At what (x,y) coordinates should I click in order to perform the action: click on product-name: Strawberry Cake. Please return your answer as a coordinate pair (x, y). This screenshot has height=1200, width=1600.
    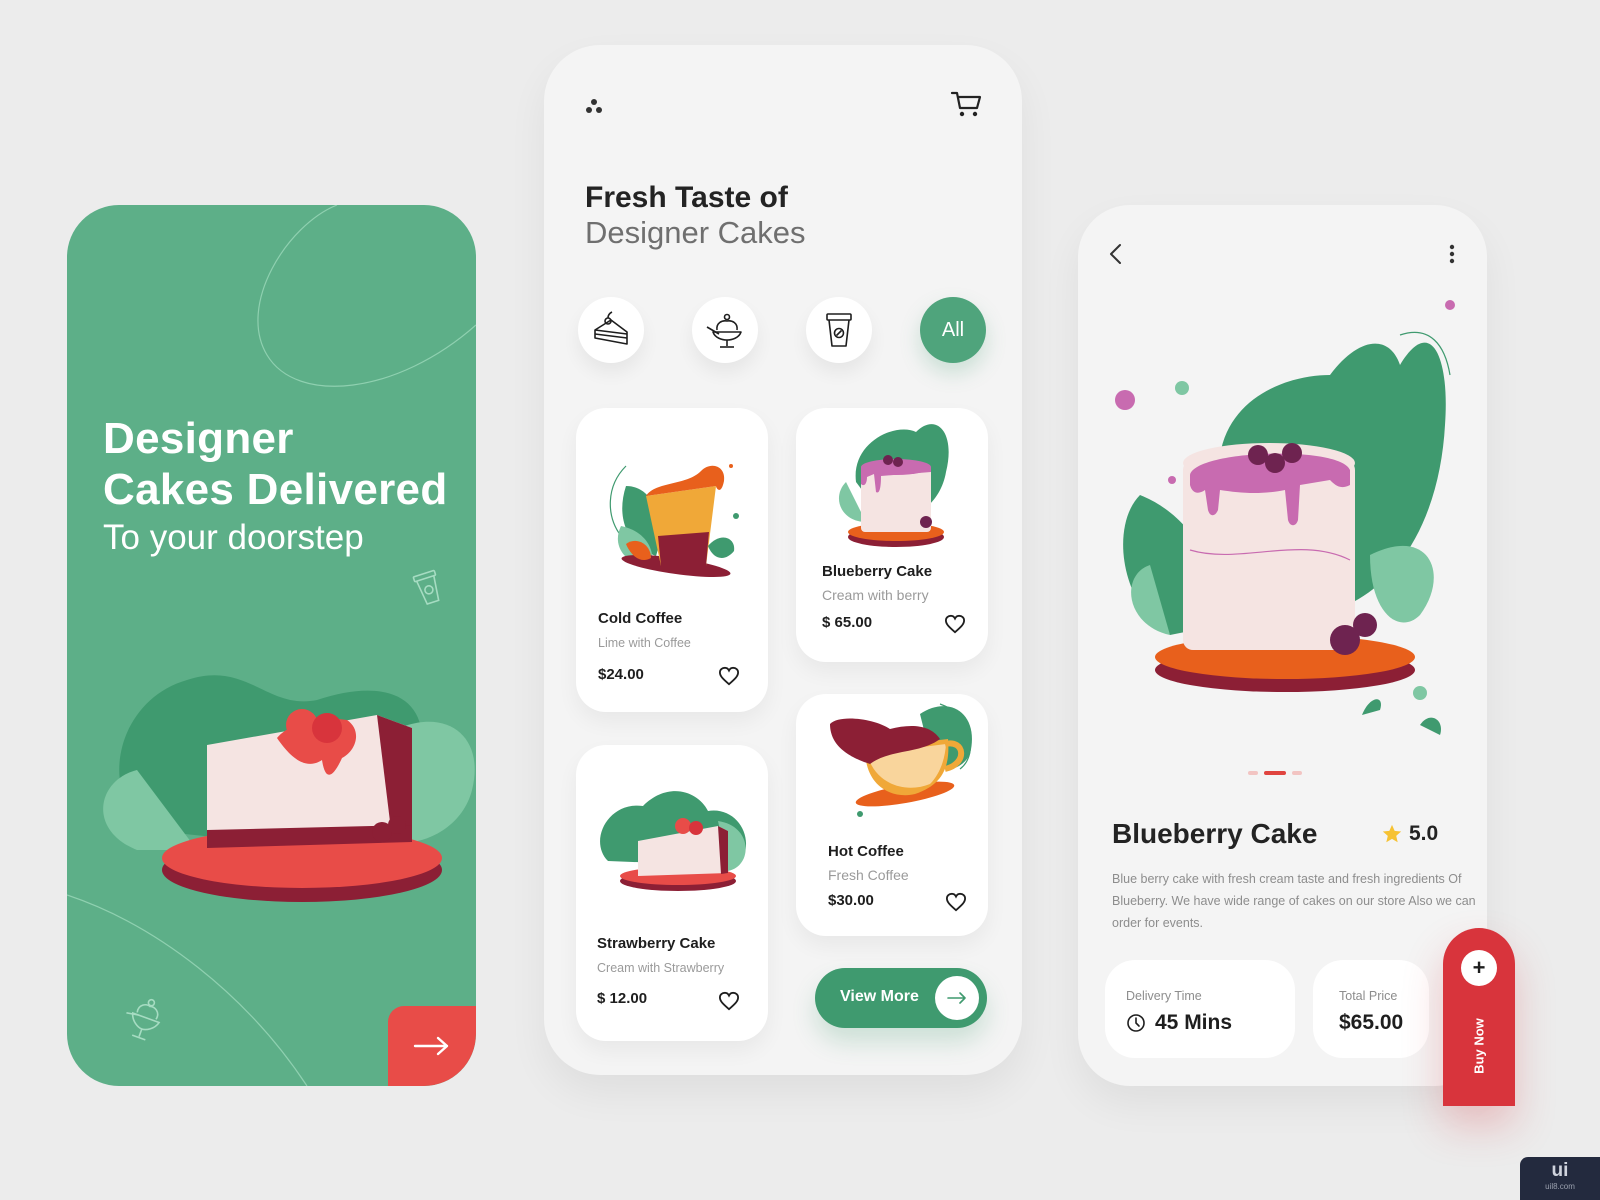
    Looking at the image, I should click on (656, 943).